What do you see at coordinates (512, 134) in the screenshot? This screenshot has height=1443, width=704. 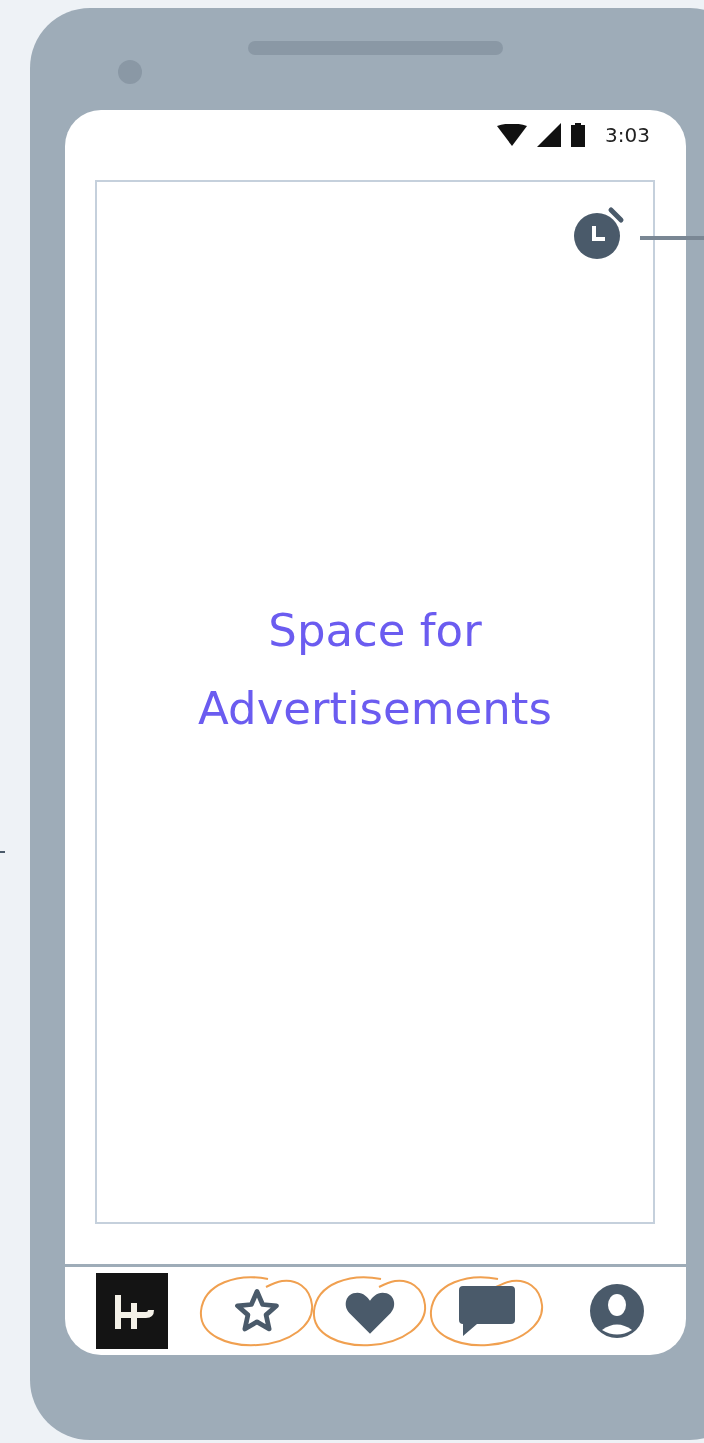 I see `wifi-icon` at bounding box center [512, 134].